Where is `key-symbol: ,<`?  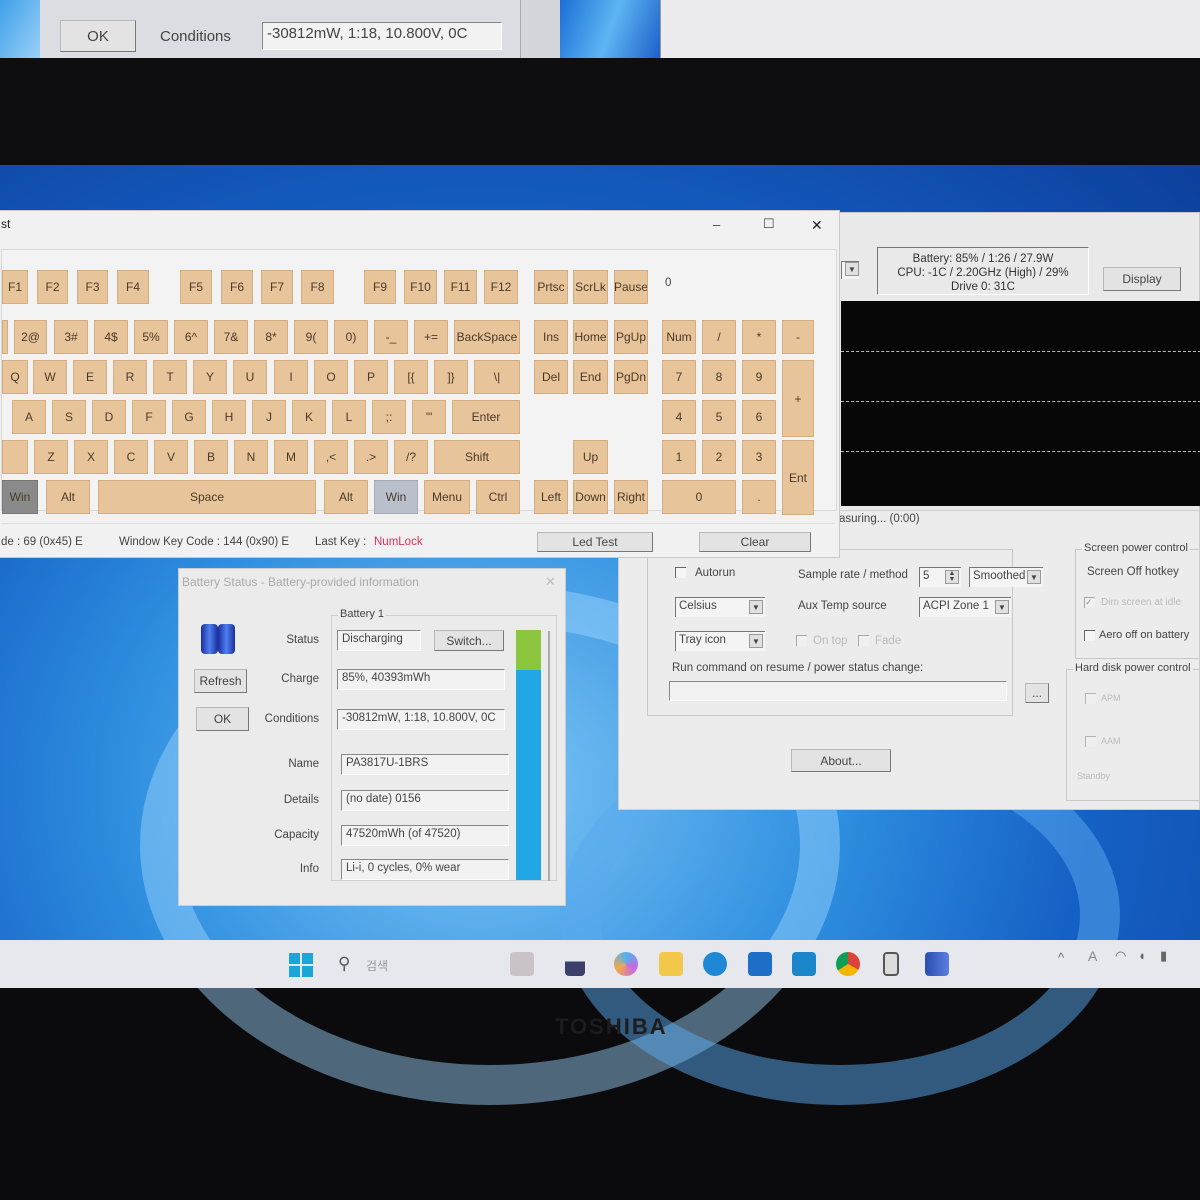 key-symbol: ,< is located at coordinates (331, 457).